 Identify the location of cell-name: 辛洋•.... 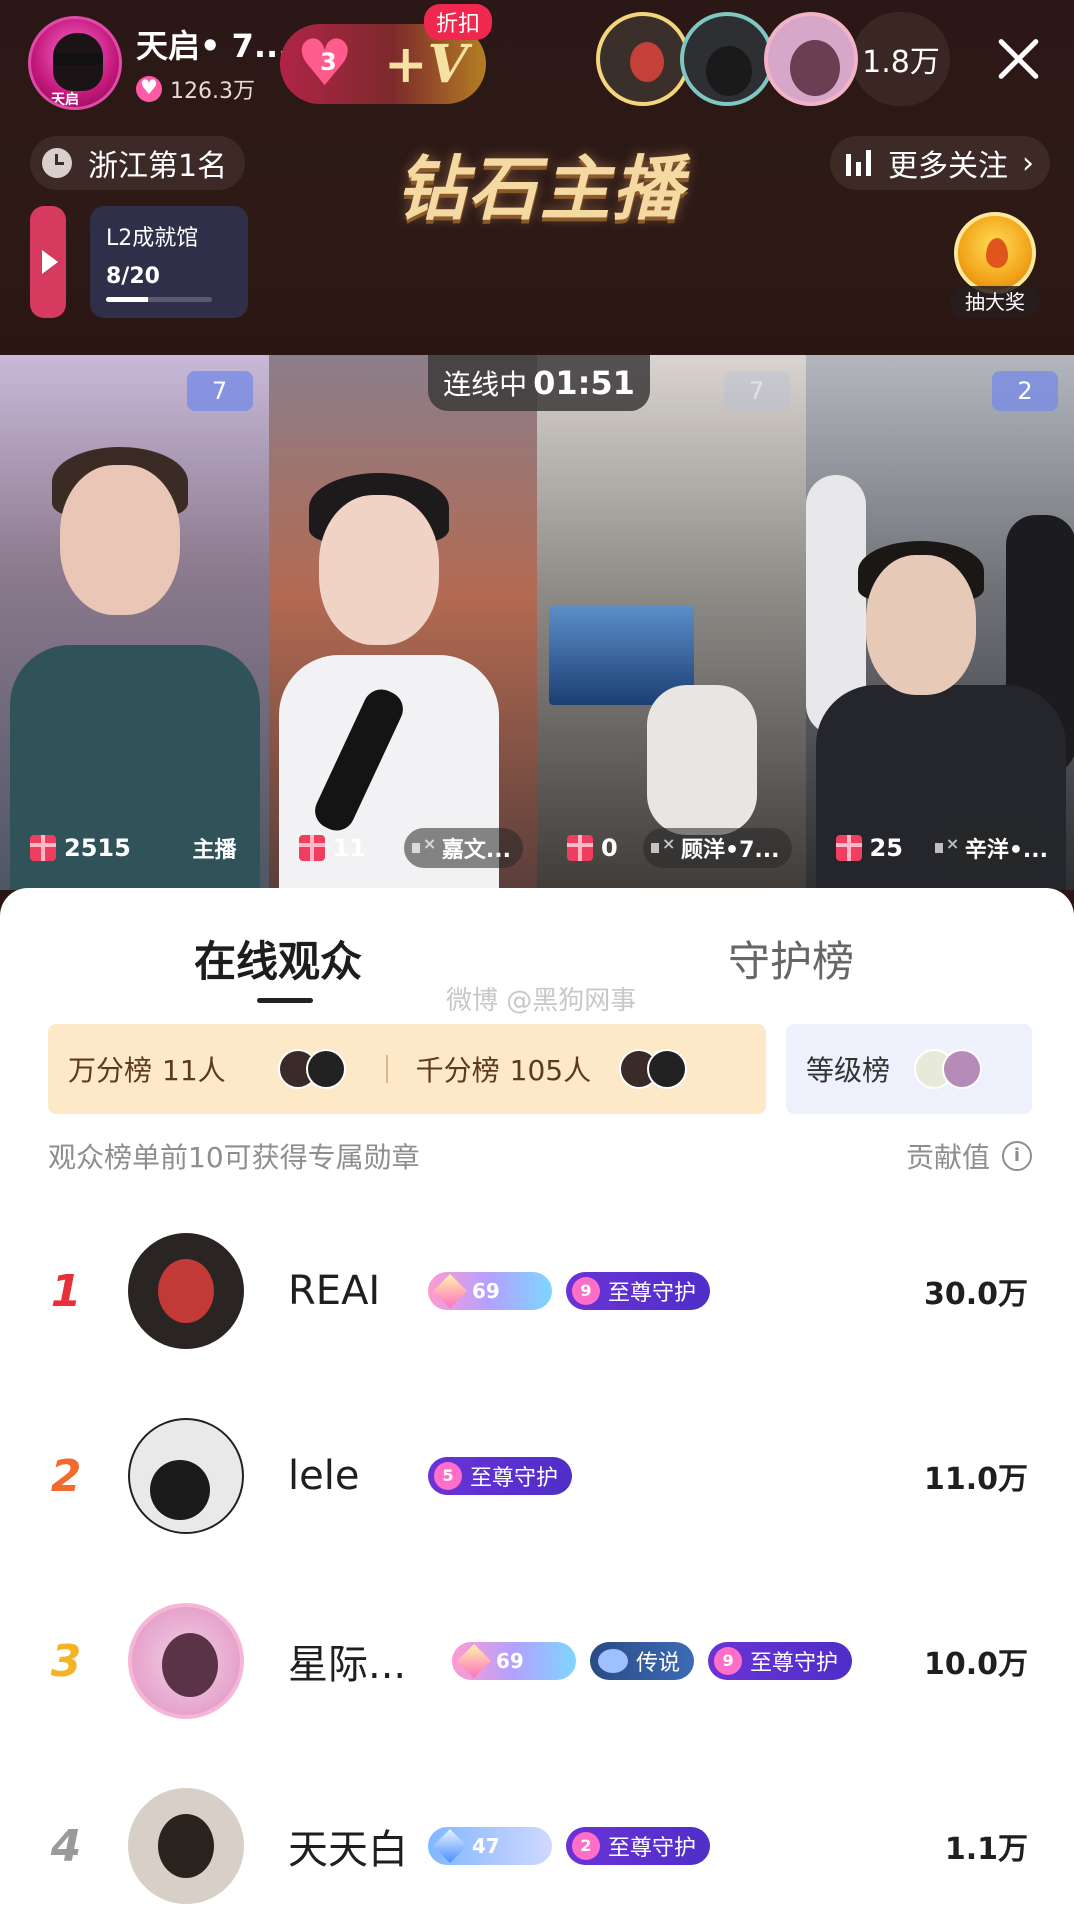
(1006, 850).